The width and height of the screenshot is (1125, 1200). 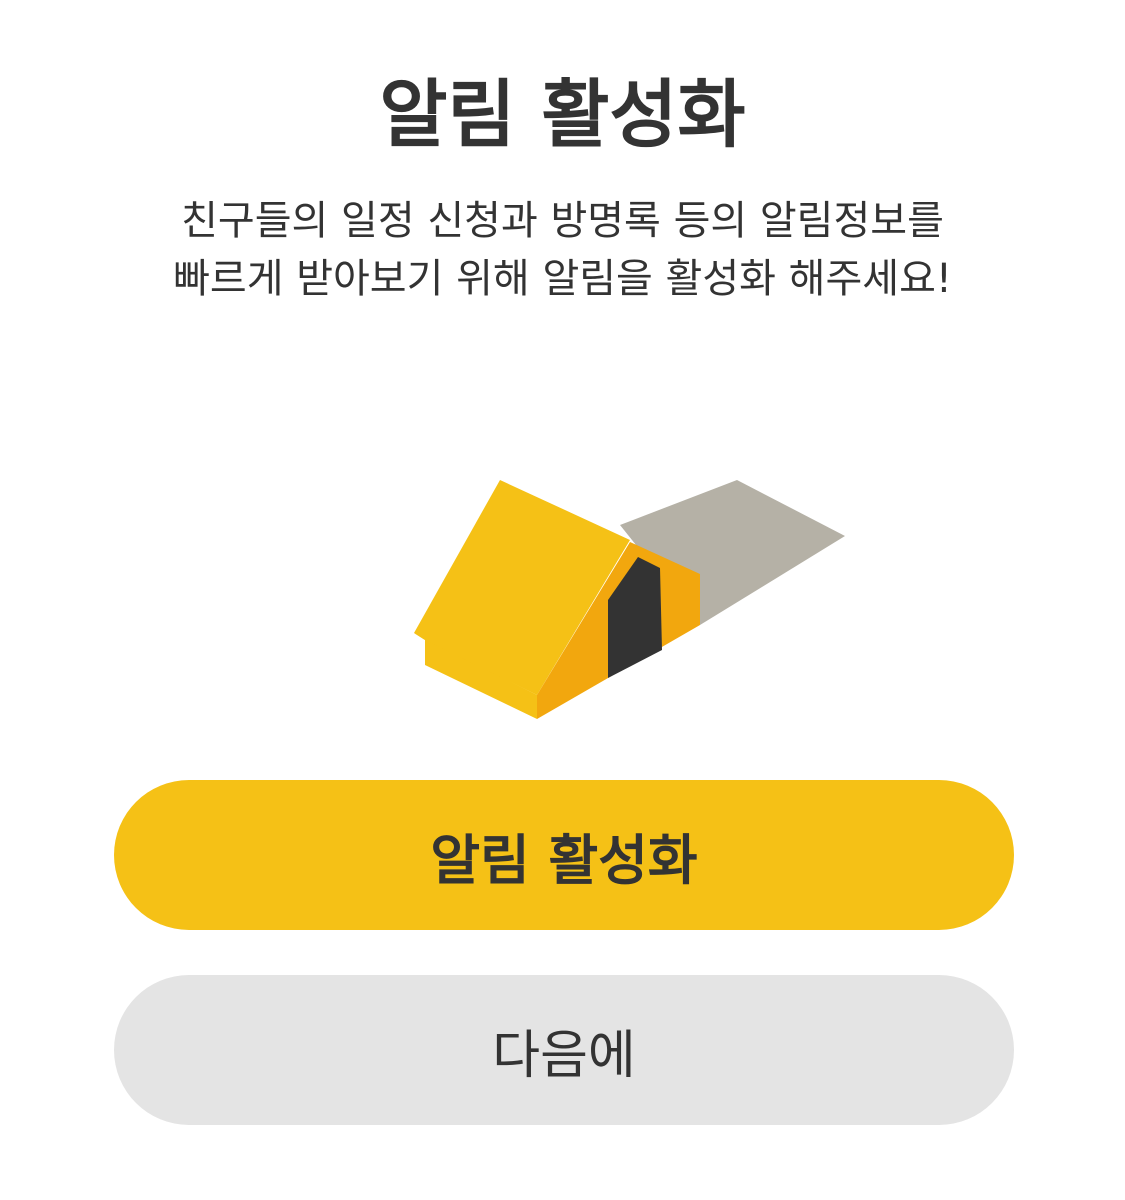 What do you see at coordinates (562, 115) in the screenshot?
I see `page-title: 알림 활성화` at bounding box center [562, 115].